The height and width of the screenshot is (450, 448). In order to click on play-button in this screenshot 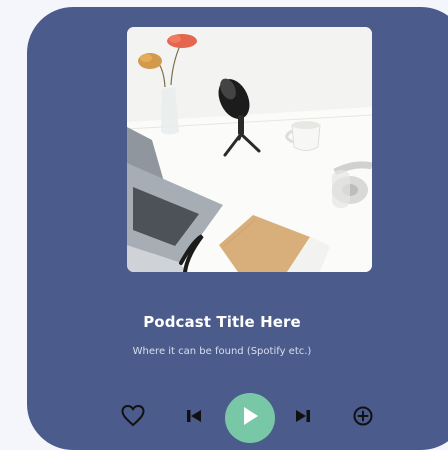, I will do `click(250, 418)`.